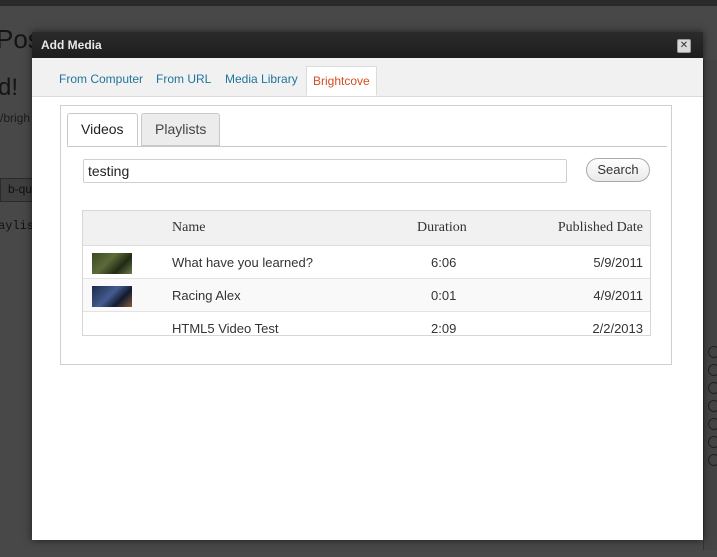 The image size is (717, 557). What do you see at coordinates (444, 295) in the screenshot?
I see `video-duration: 0:01` at bounding box center [444, 295].